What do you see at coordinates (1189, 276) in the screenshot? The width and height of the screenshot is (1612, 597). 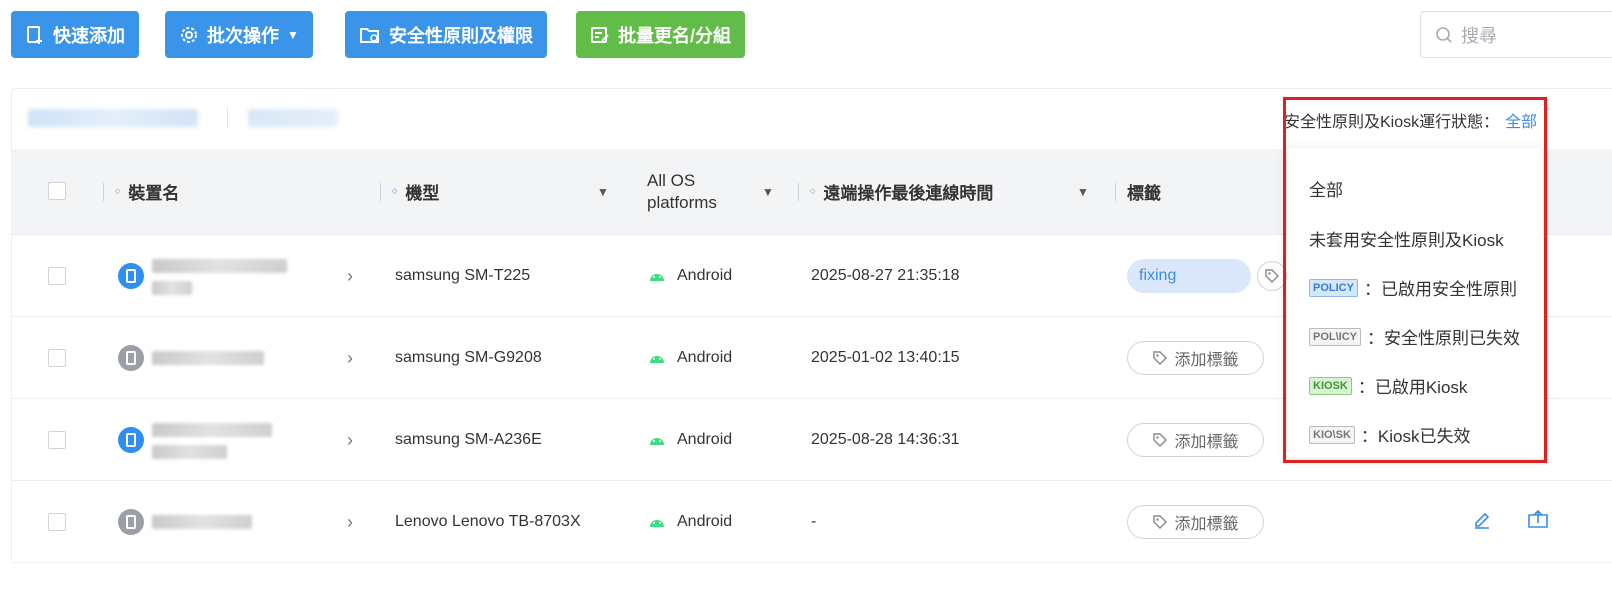 I see `tag-badge: fixing` at bounding box center [1189, 276].